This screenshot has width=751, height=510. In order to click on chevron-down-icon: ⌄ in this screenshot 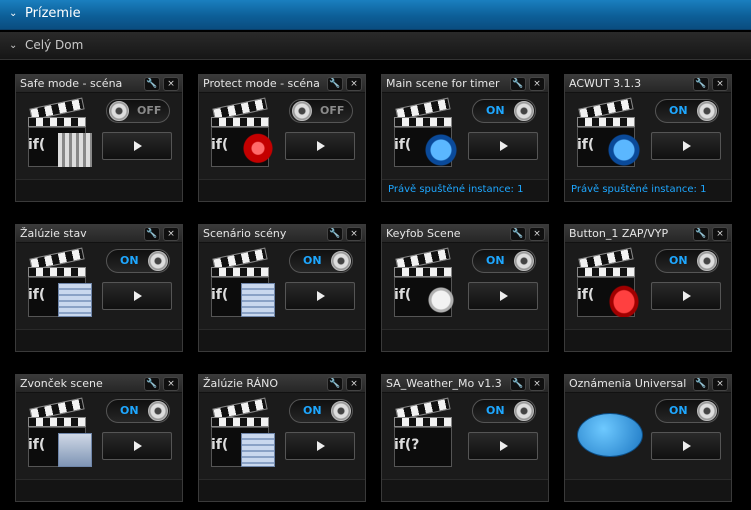, I will do `click(13, 45)`.